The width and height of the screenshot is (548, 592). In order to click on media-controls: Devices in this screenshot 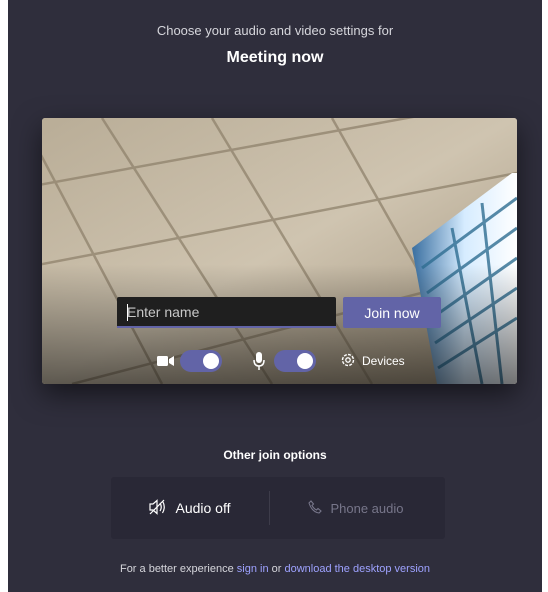, I will do `click(279, 362)`.